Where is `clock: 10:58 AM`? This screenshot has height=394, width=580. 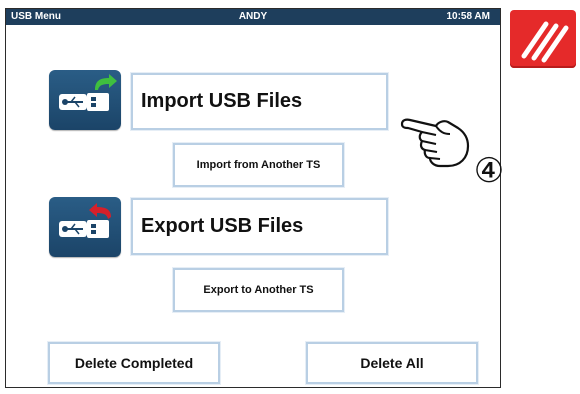 clock: 10:58 AM is located at coordinates (468, 16).